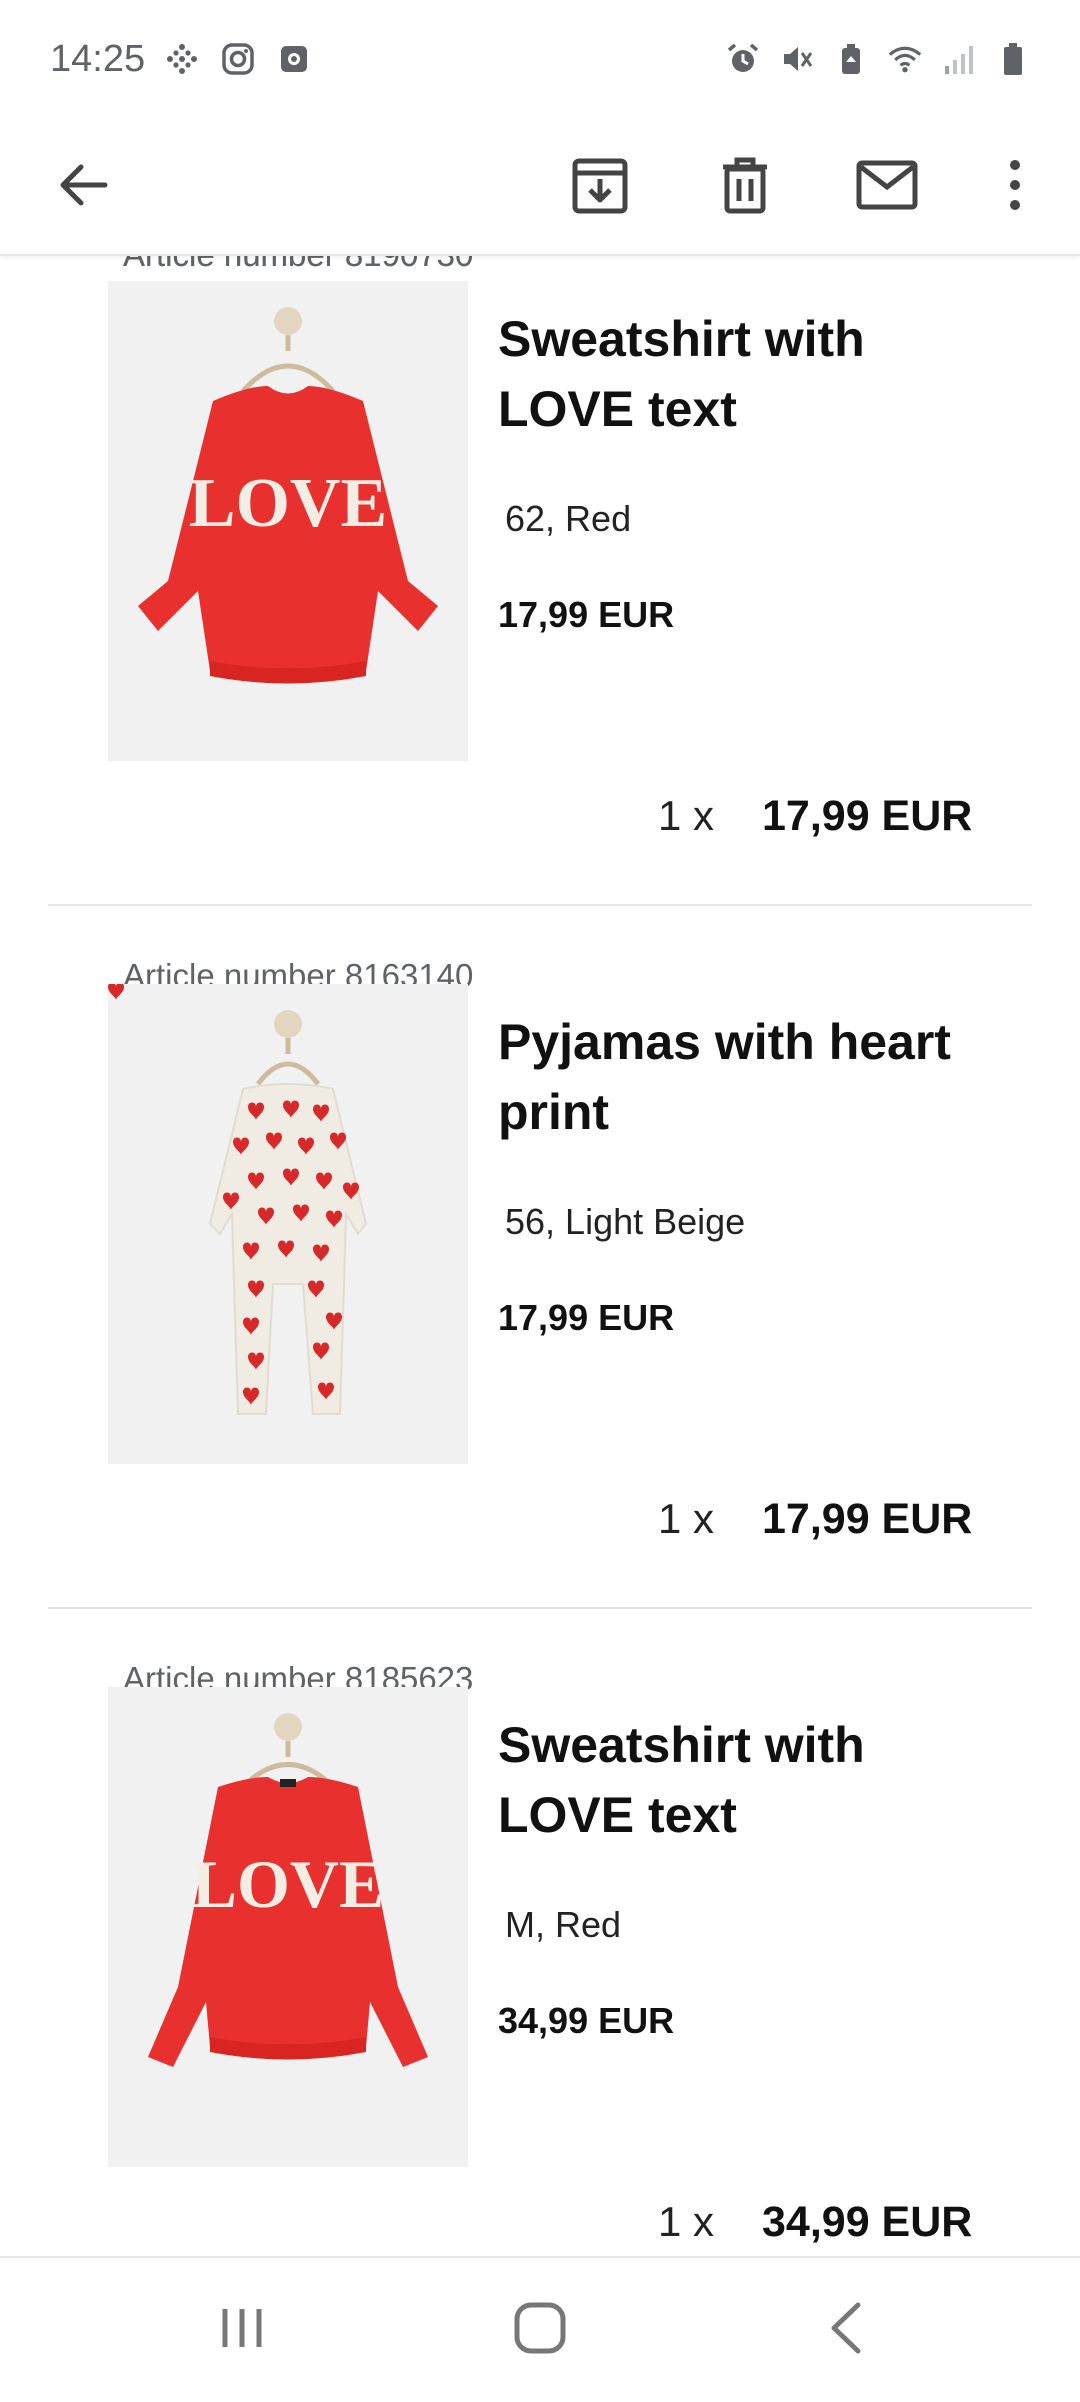  What do you see at coordinates (959, 59) in the screenshot?
I see `signal-icon` at bounding box center [959, 59].